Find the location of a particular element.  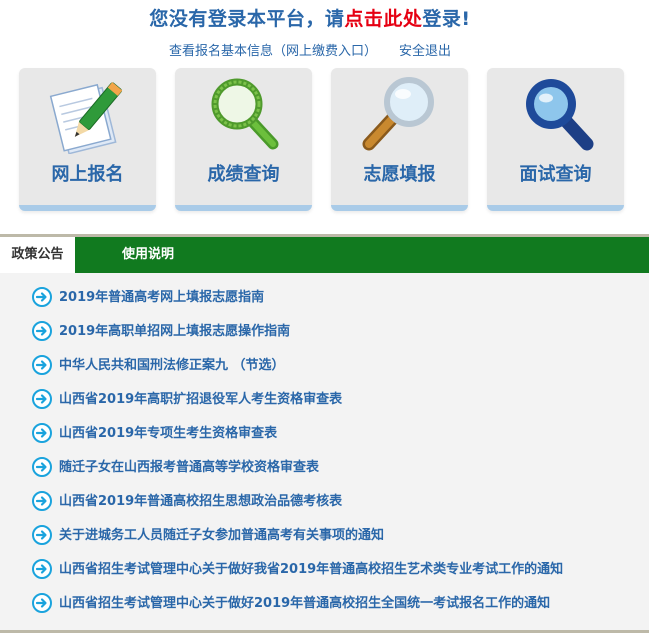

tile-label: 志愿填报 is located at coordinates (399, 174).